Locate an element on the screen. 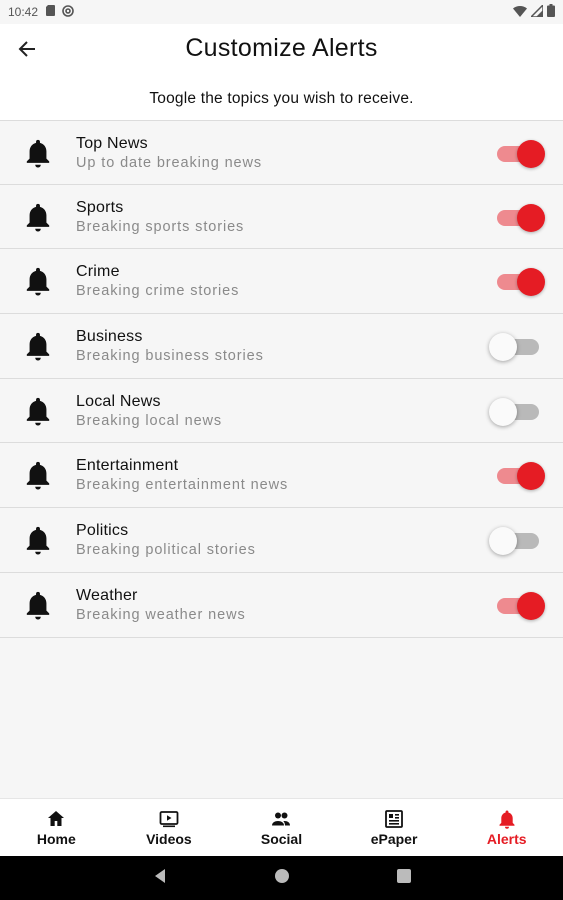  system-home-button is located at coordinates (282, 878).